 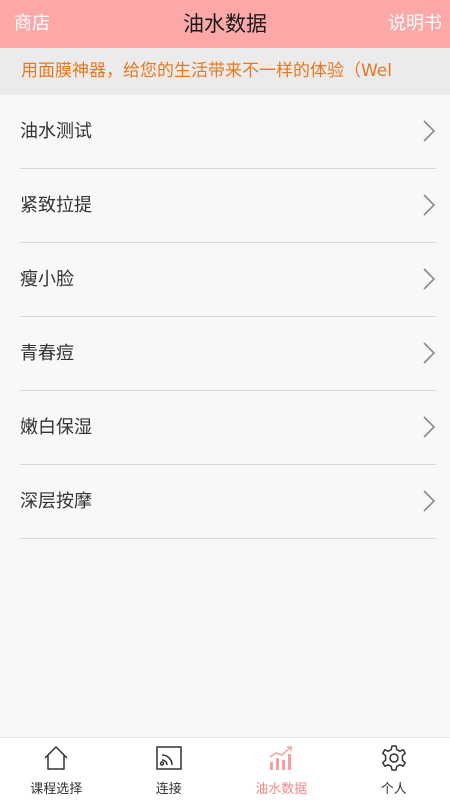 What do you see at coordinates (56, 501) in the screenshot?
I see `list-item-label: 深层按摩` at bounding box center [56, 501].